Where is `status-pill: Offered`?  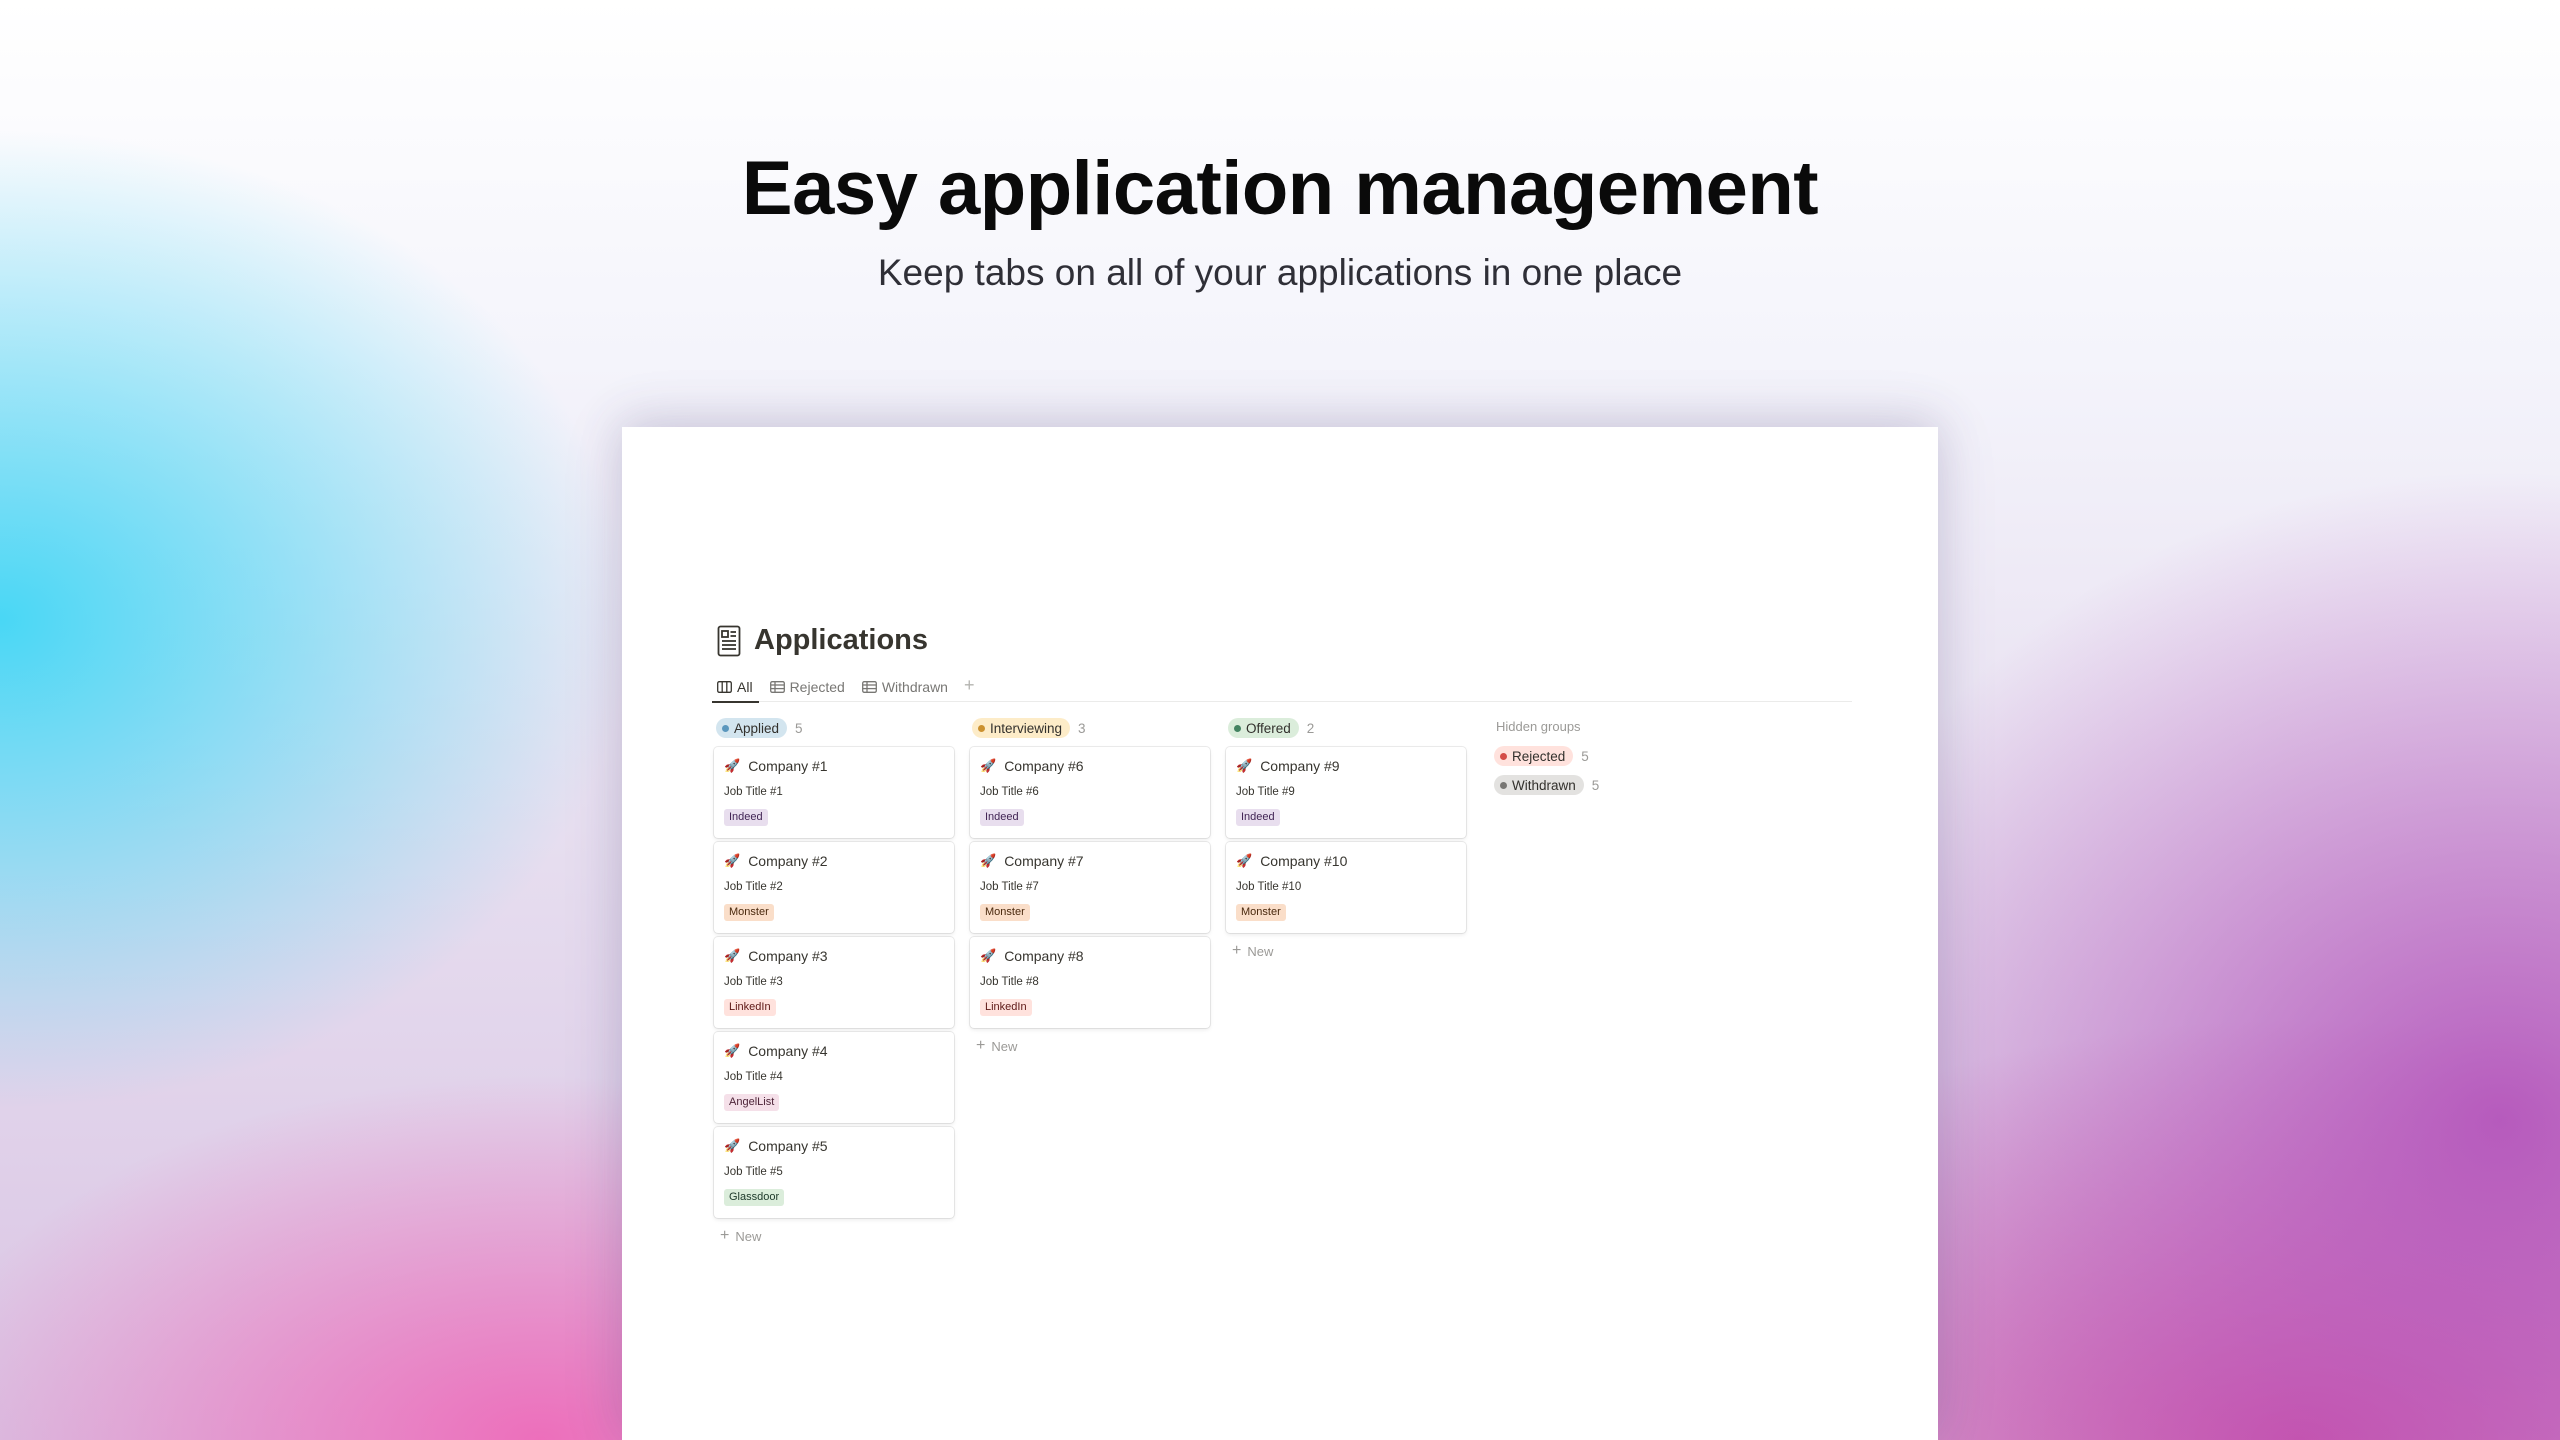 status-pill: Offered is located at coordinates (1263, 728).